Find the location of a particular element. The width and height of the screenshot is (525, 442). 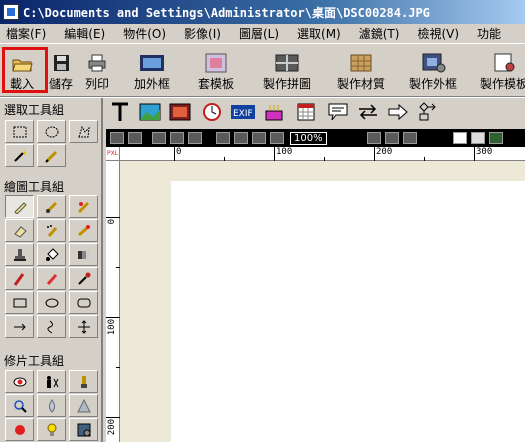

red-eye-icon is located at coordinates (20, 382).